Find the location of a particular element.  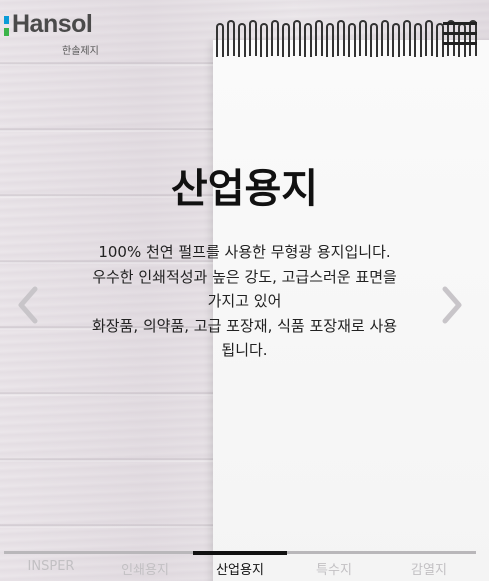

tab-thermal-paper: 감열지 is located at coordinates (429, 568).